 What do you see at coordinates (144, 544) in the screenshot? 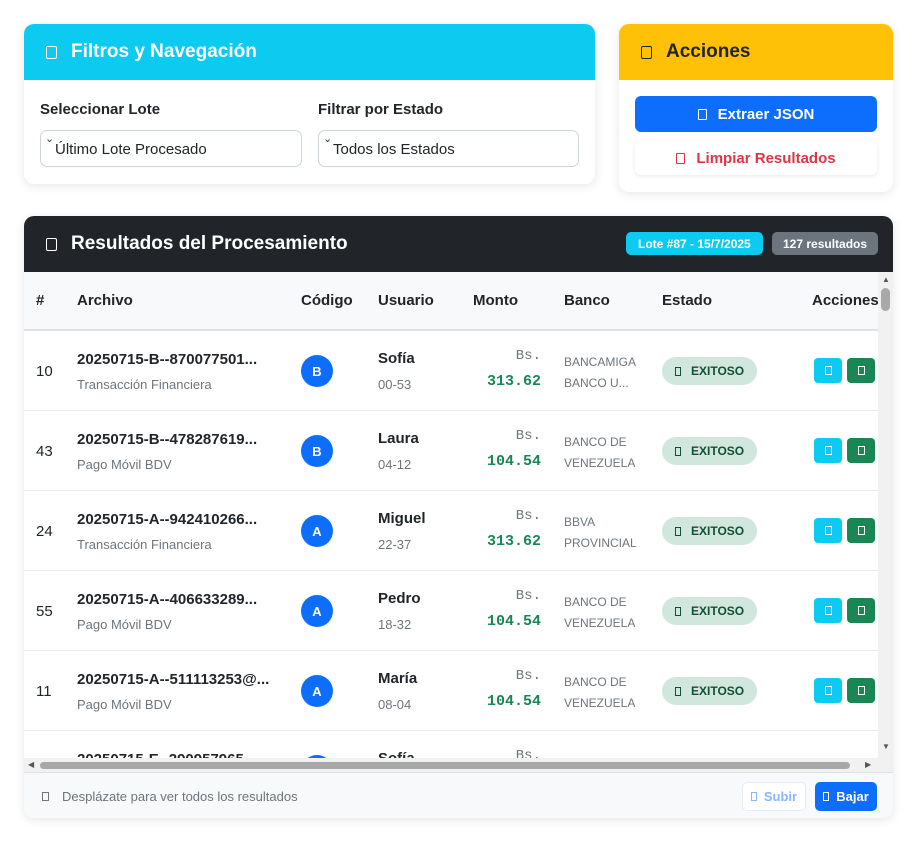
I see `row-transaction-type: Transacción Financiera` at bounding box center [144, 544].